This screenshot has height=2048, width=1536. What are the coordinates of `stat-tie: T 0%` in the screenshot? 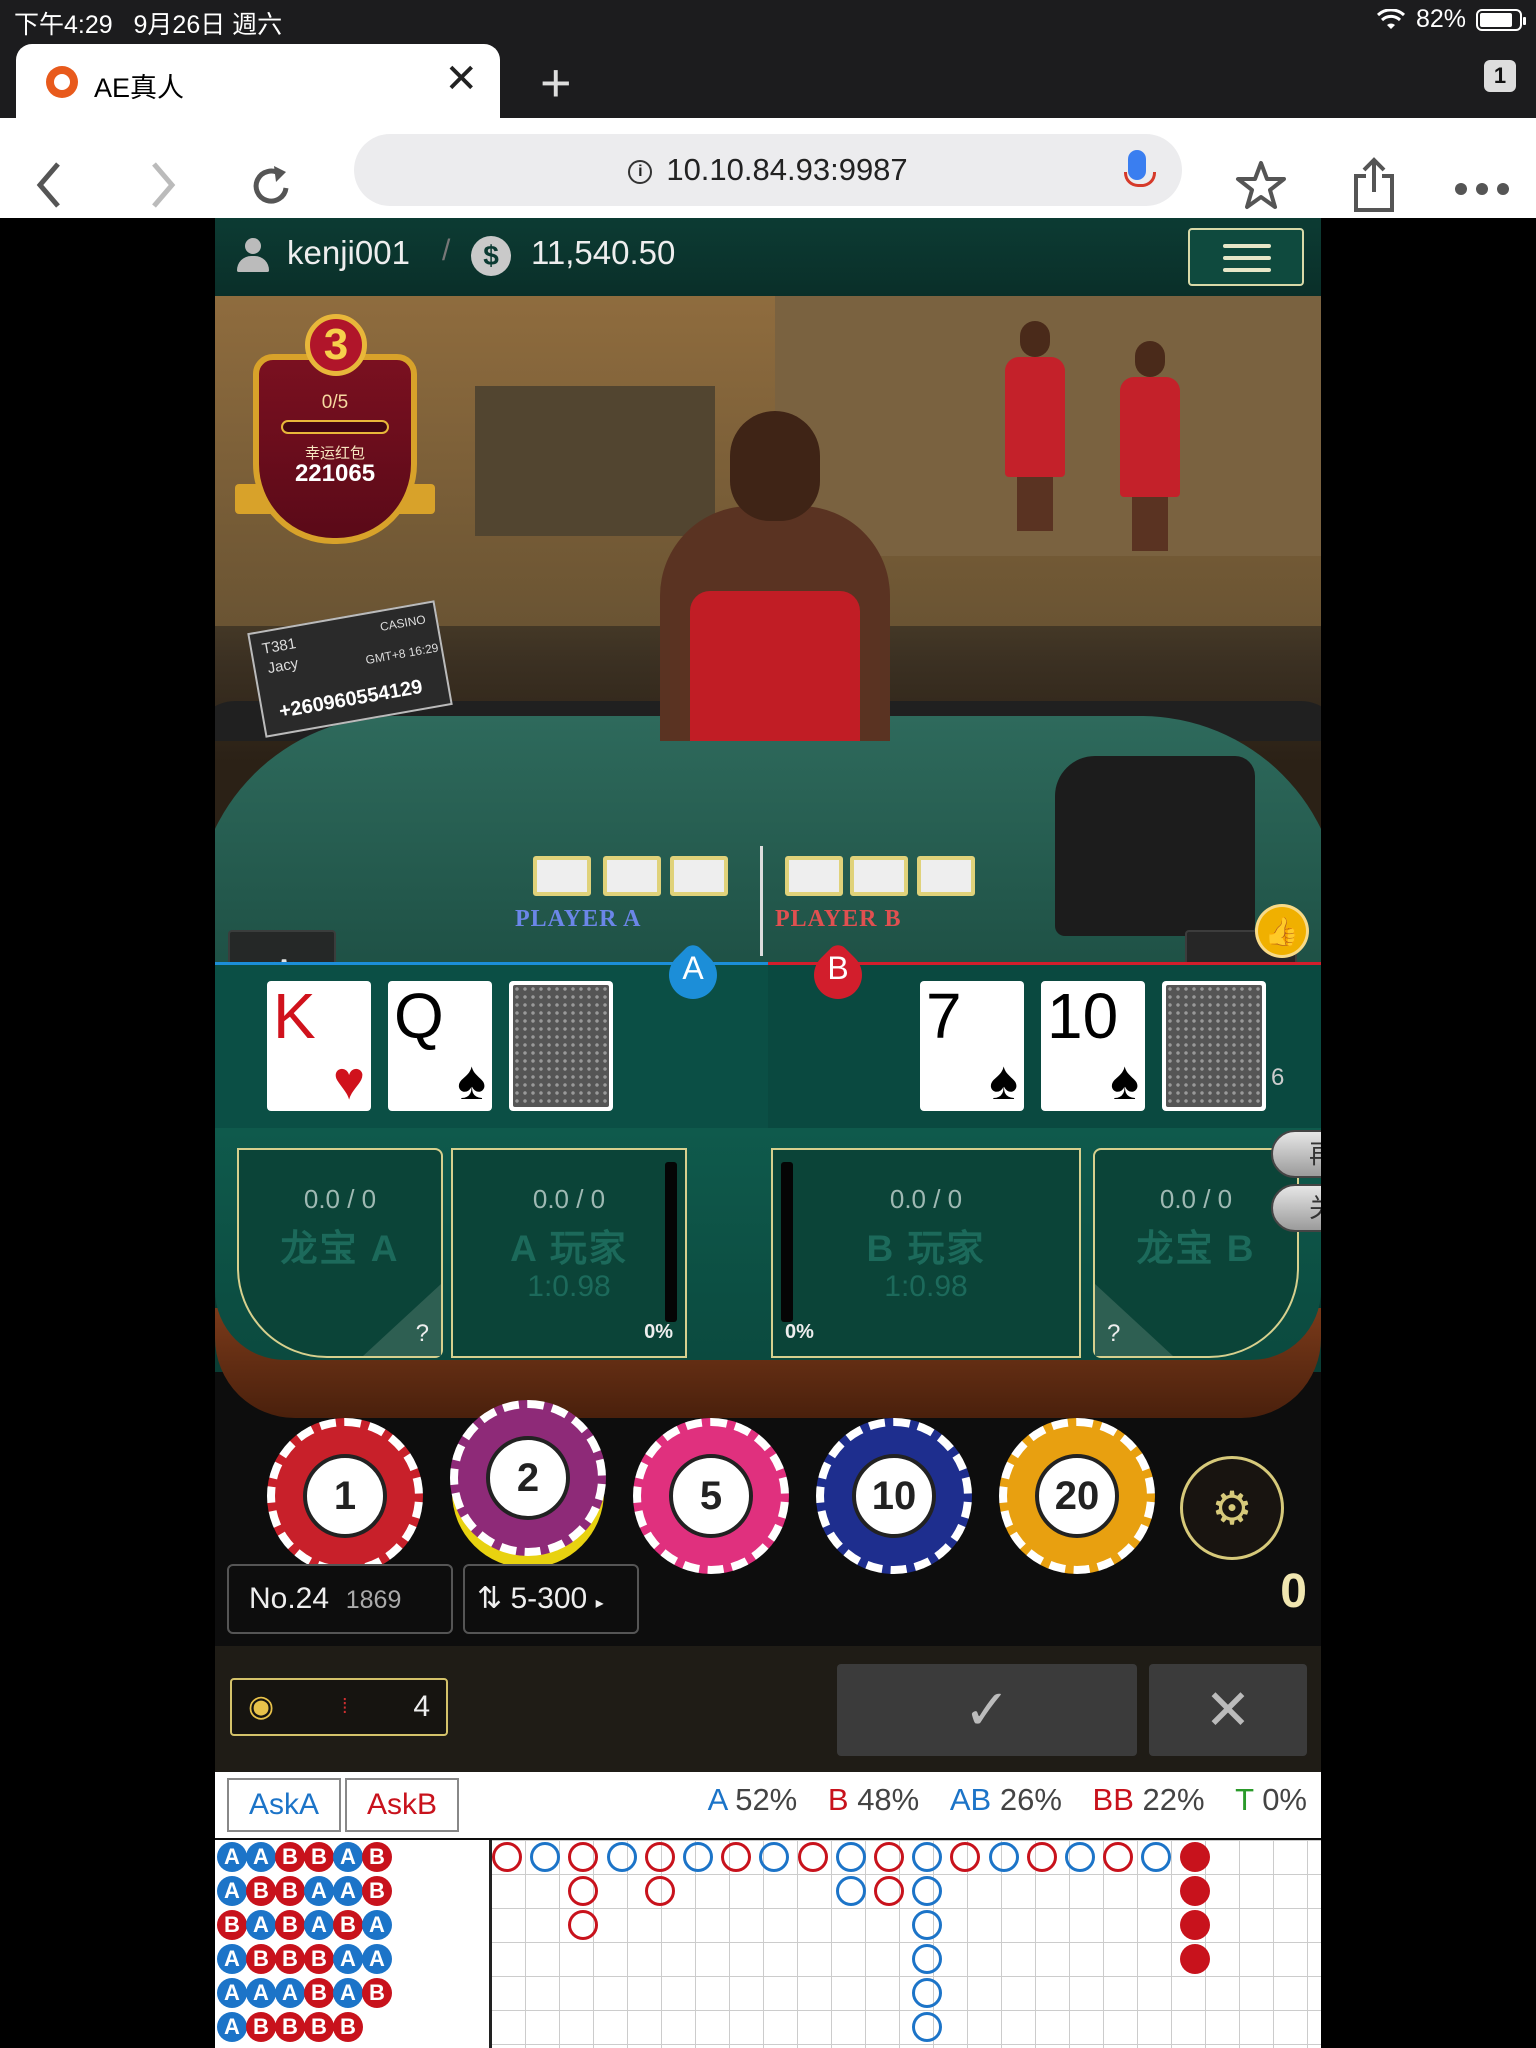 It's located at (1271, 1799).